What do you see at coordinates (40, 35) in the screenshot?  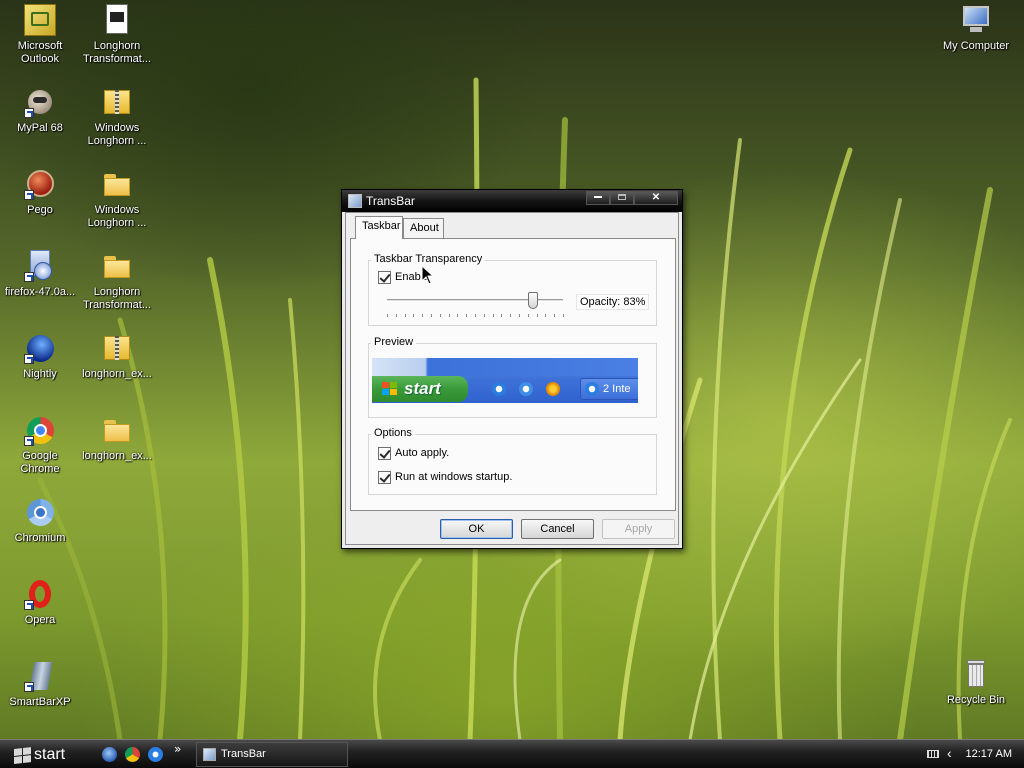 I see `desktop-icon-outlook: Microsoft Outlook` at bounding box center [40, 35].